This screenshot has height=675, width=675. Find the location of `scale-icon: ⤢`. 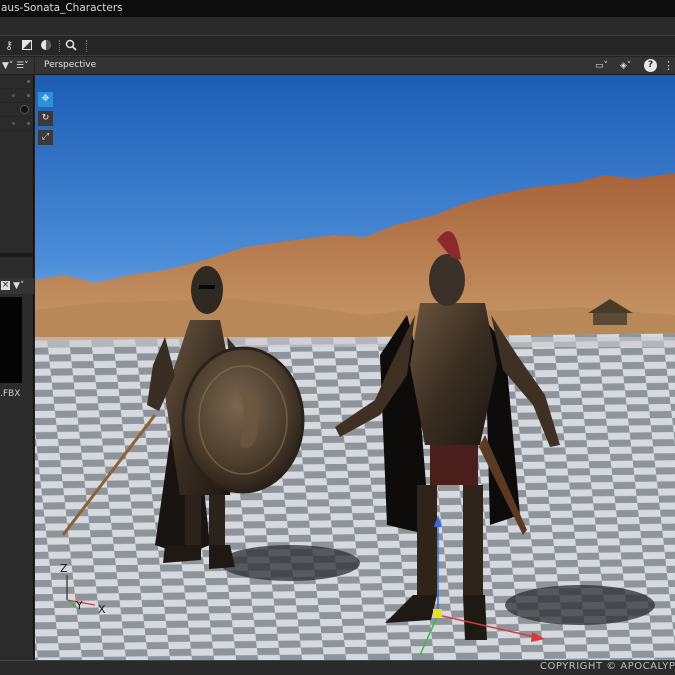

scale-icon: ⤢ is located at coordinates (45, 137).